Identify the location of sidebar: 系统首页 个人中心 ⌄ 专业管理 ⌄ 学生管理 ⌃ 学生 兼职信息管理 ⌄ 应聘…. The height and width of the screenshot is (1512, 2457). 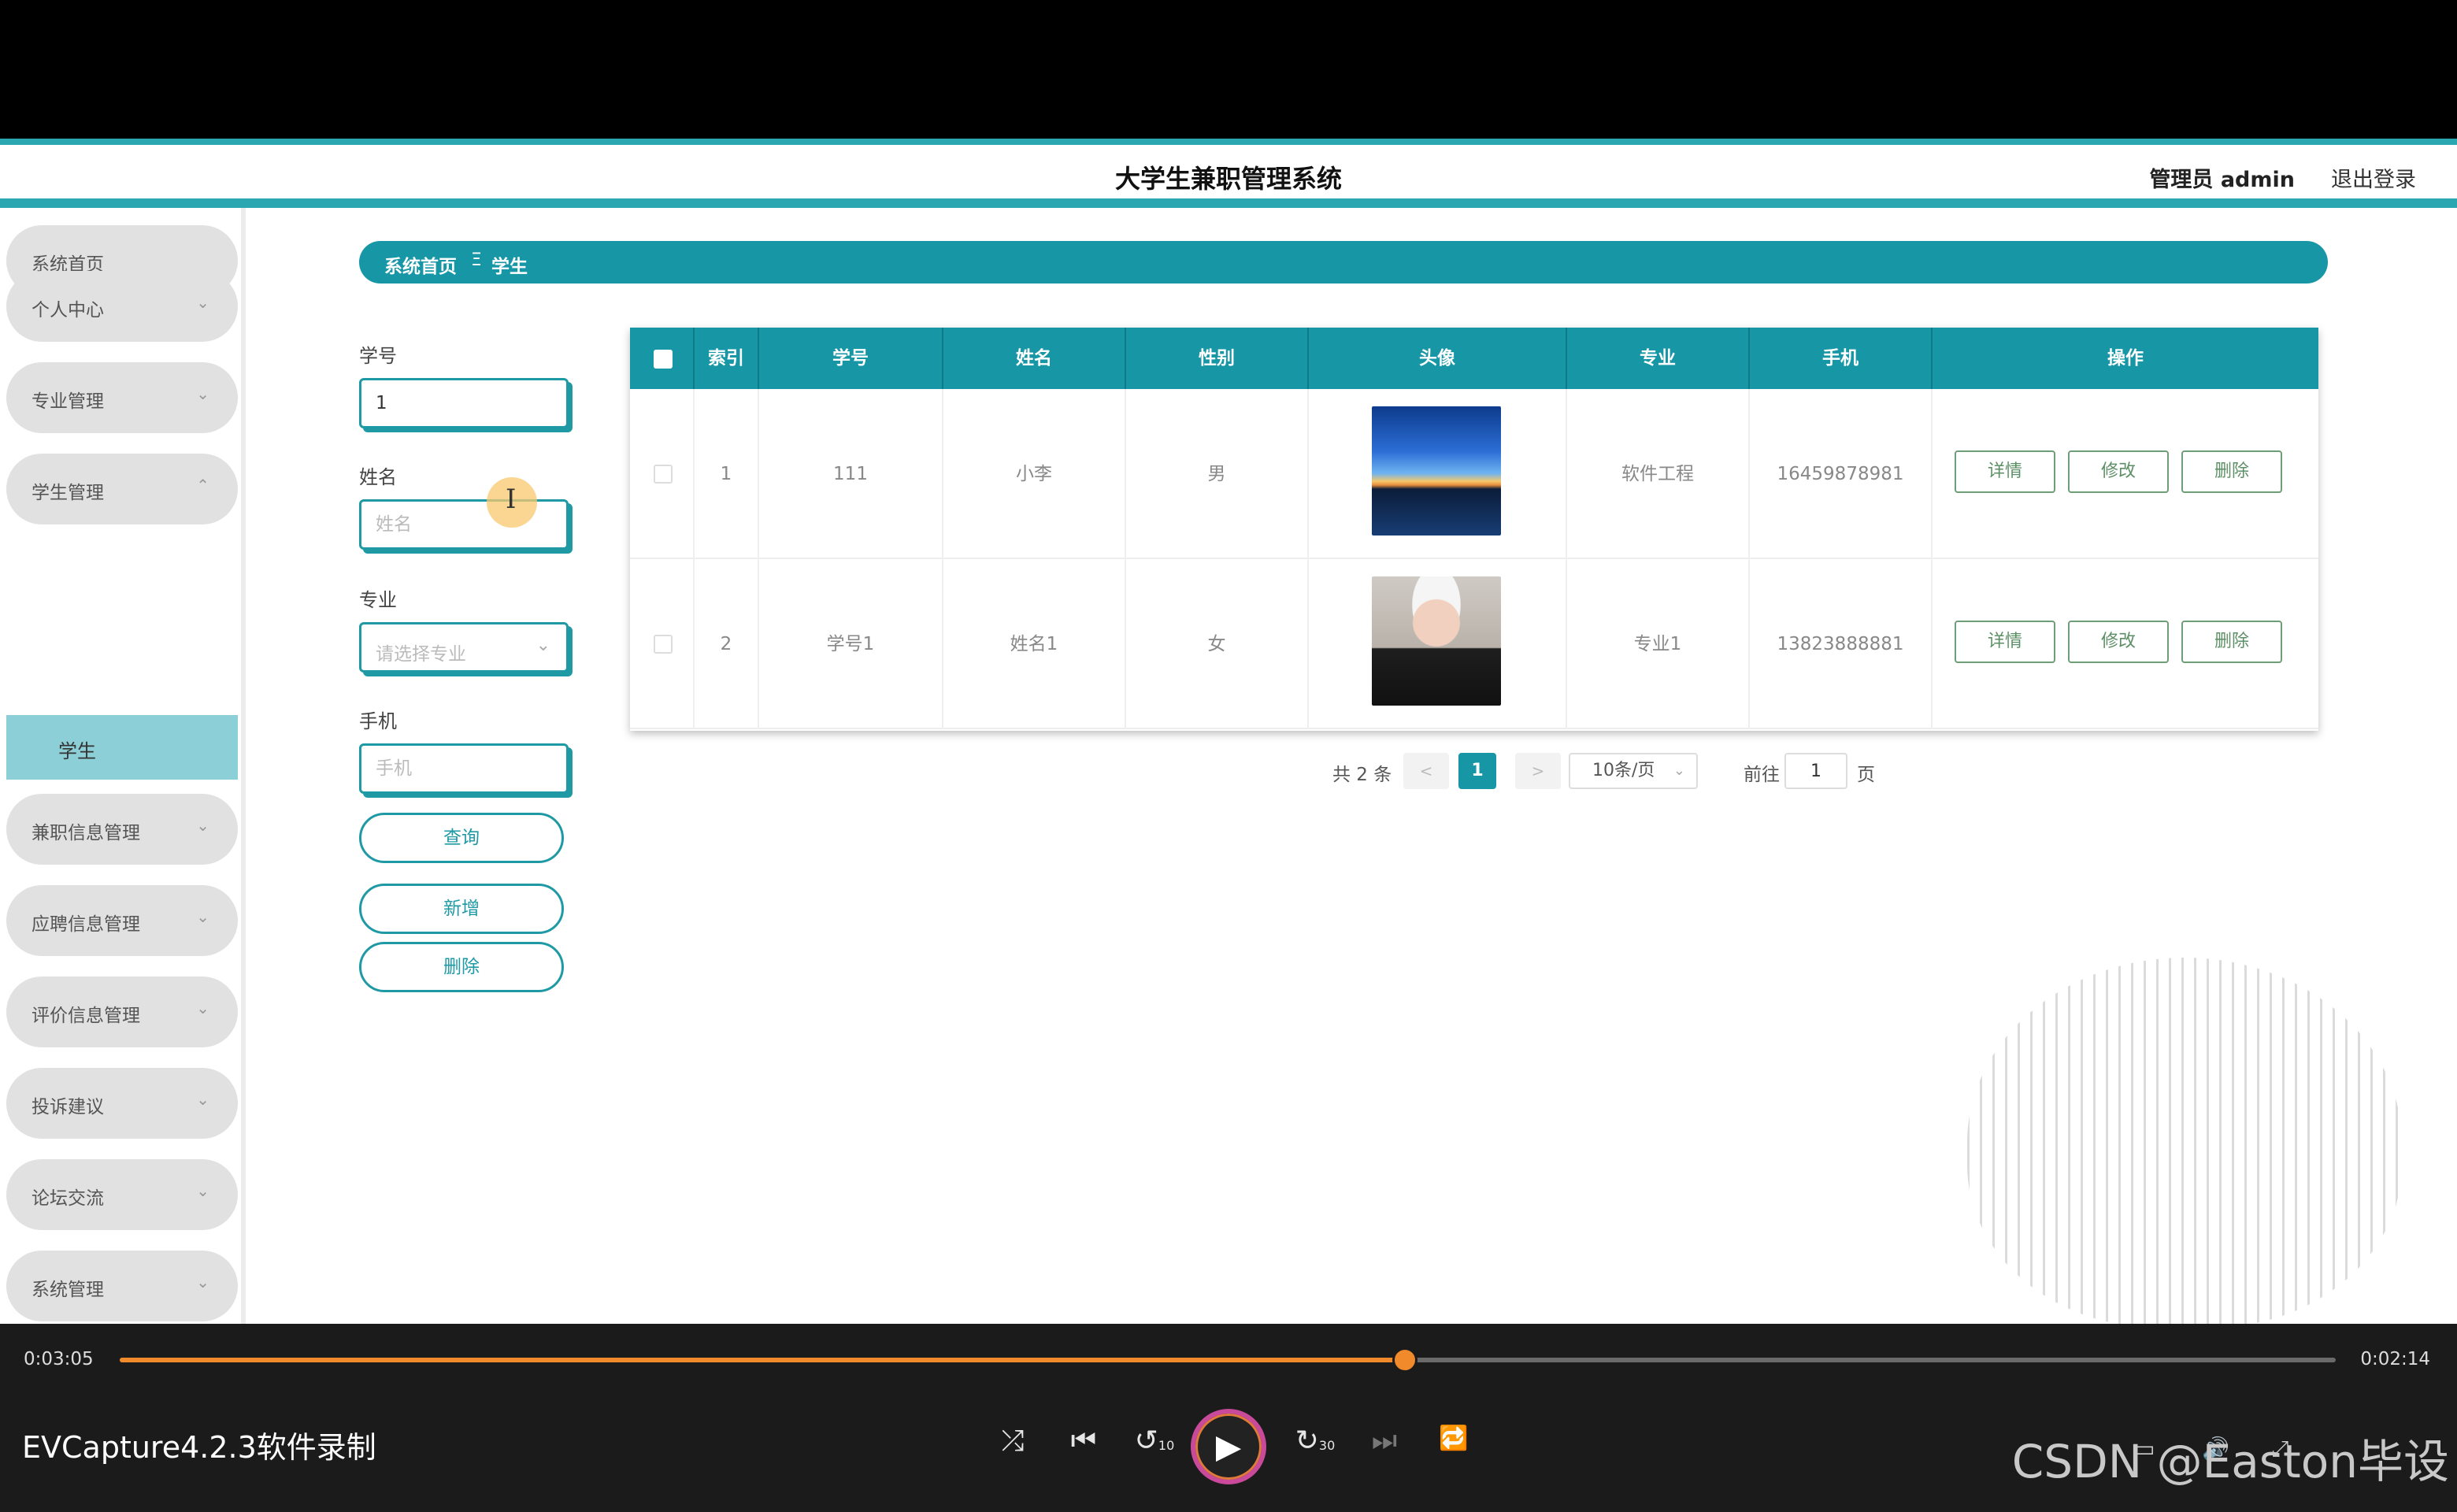
(123, 766).